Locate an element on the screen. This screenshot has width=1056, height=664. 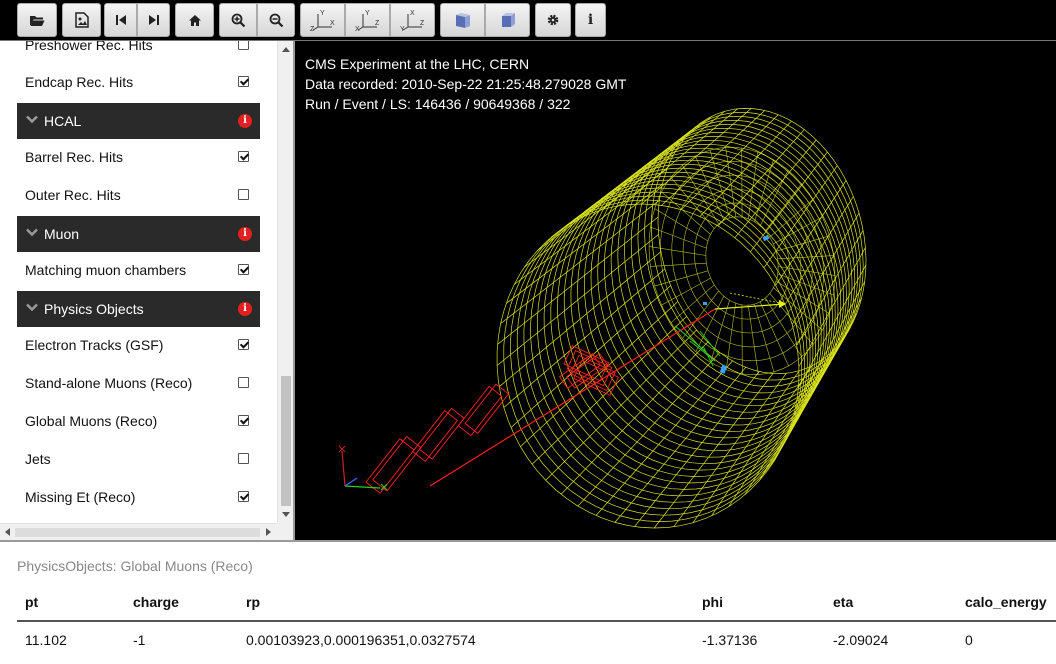
column-header-charge: charge is located at coordinates (156, 602).